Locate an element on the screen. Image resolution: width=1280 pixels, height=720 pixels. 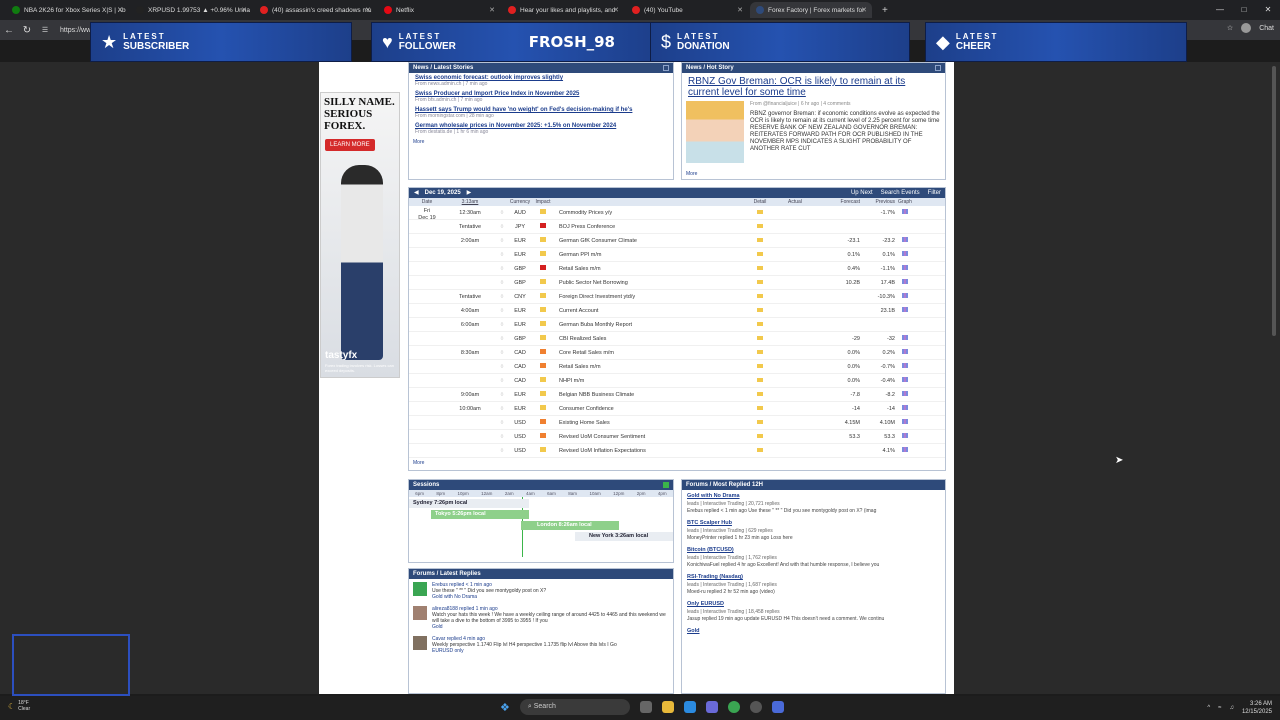
volume-icon: ♫ is located at coordinates (1231, 708).